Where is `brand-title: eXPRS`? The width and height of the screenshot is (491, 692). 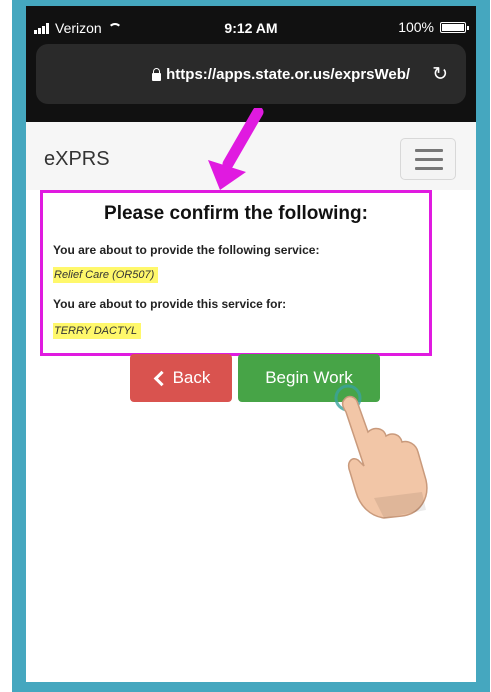 brand-title: eXPRS is located at coordinates (77, 159).